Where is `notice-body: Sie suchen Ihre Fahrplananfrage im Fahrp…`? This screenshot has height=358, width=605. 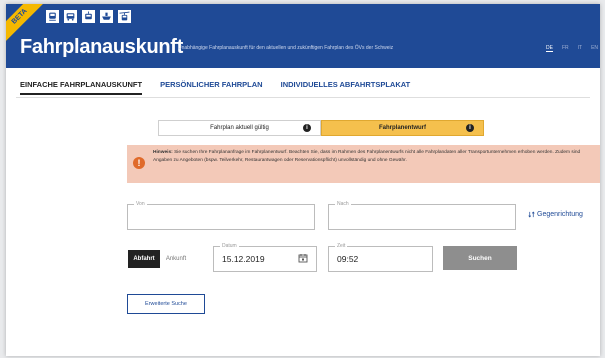
notice-body: Sie suchen Ihre Fahrplananfrage im Fahrp… is located at coordinates (367, 156).